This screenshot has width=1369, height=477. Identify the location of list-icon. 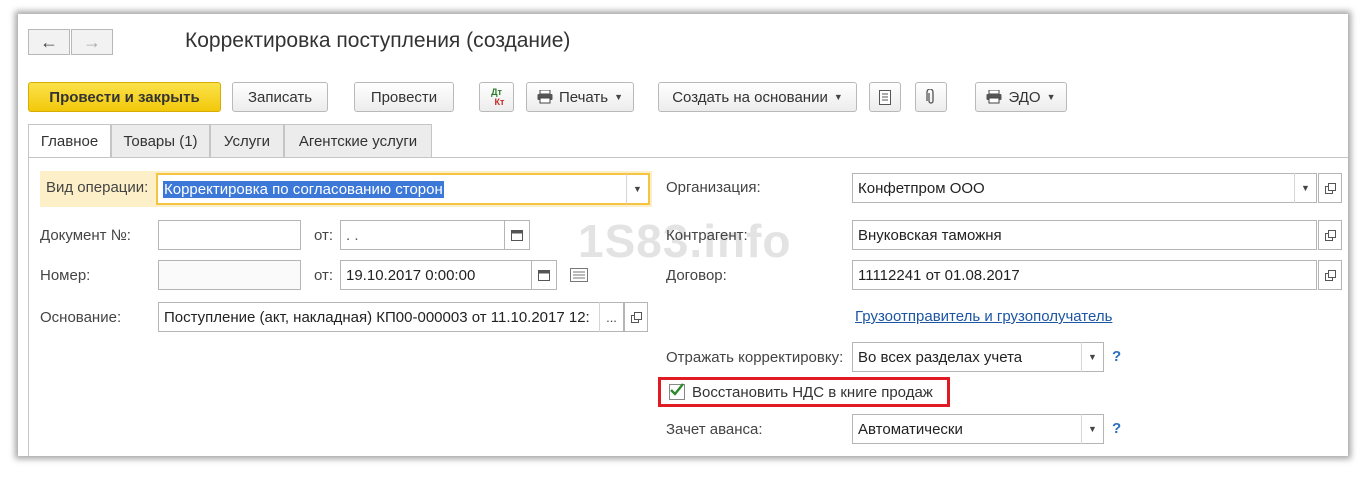
(579, 275).